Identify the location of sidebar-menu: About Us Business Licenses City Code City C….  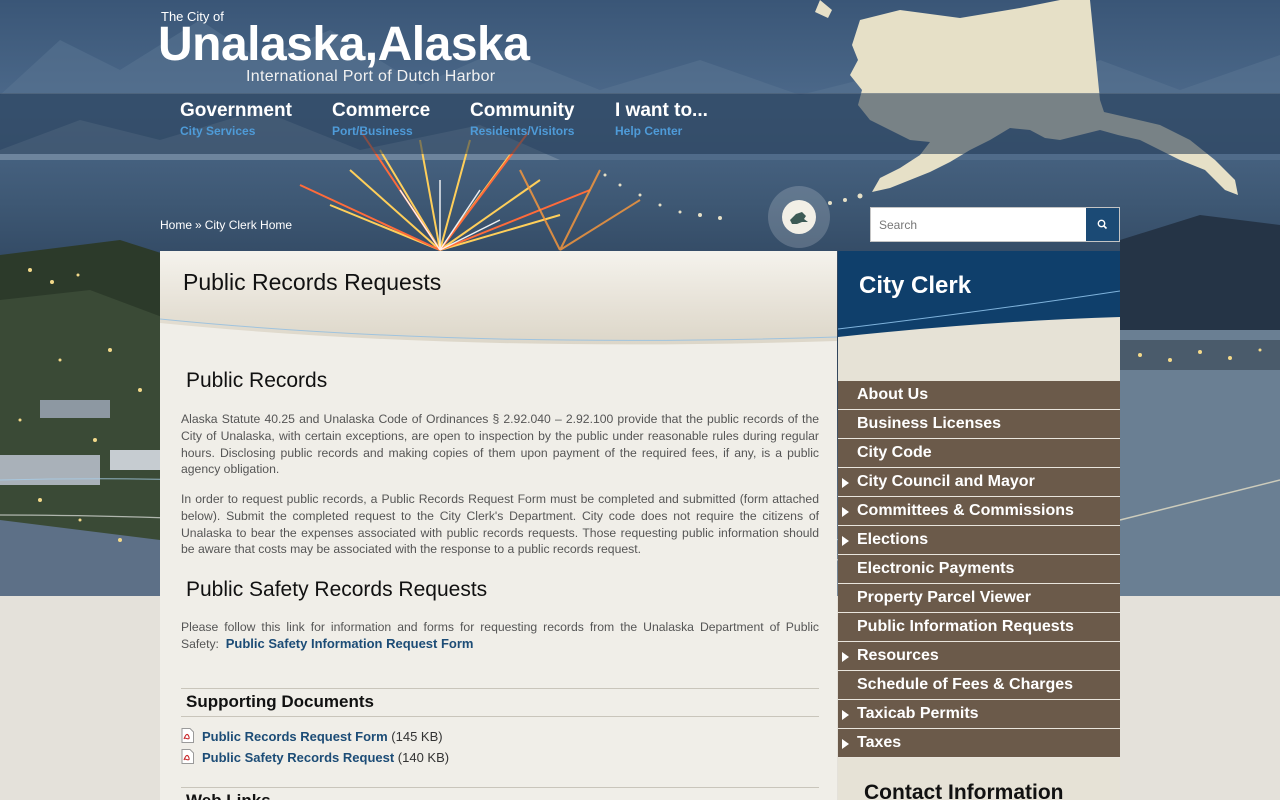
(979, 569).